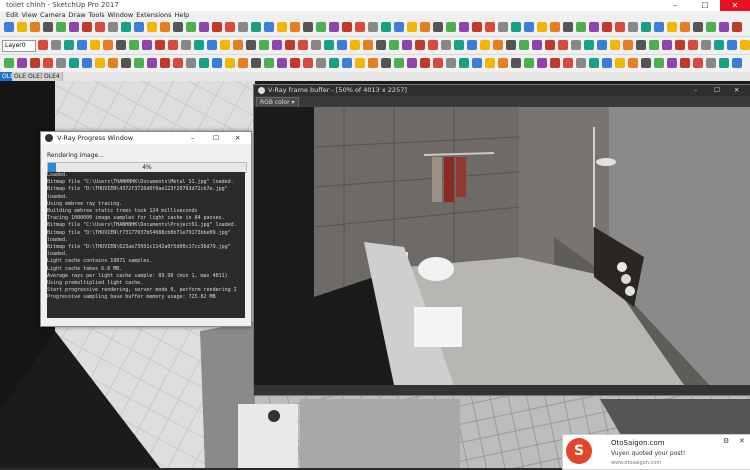 The height and width of the screenshot is (470, 750). I want to click on vfb-minimize-button: –, so click(695, 90).